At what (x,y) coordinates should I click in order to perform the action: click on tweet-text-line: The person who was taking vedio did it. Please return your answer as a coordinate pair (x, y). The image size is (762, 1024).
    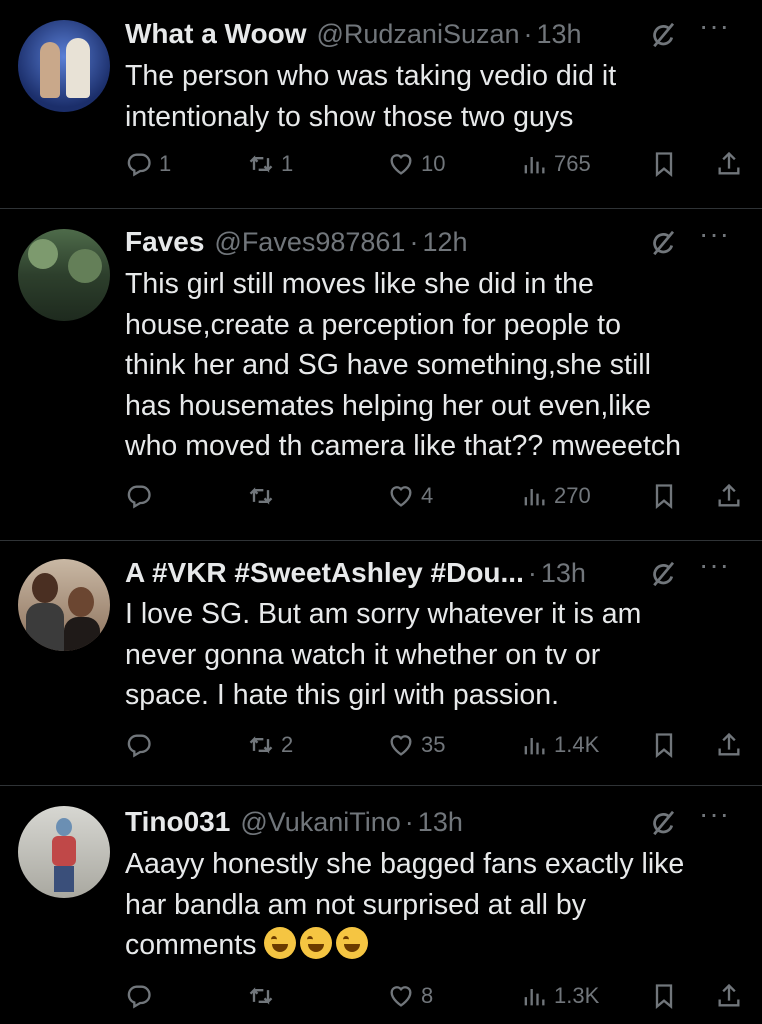
    Looking at the image, I should click on (371, 76).